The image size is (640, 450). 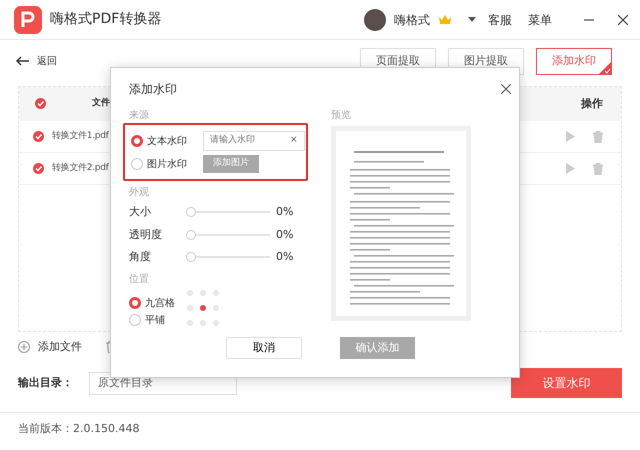 I want to click on add-file-link: 添加文件, so click(x=60, y=347).